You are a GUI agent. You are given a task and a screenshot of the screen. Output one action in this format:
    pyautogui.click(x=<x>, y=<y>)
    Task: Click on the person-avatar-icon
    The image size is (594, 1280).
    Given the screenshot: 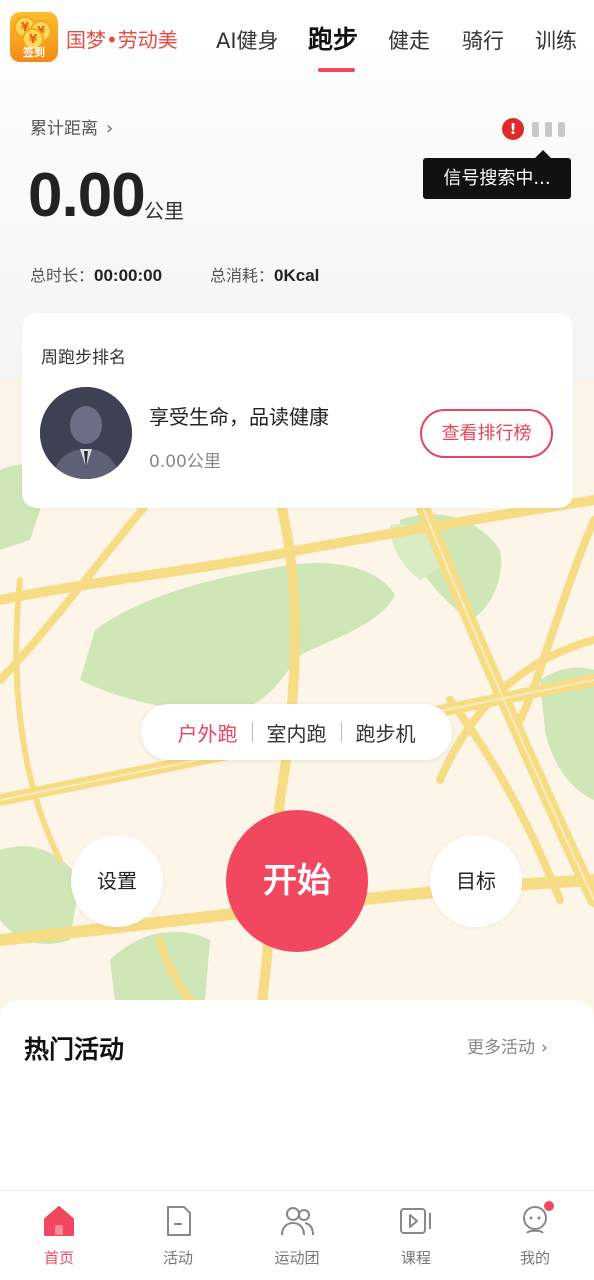 What is the action you would take?
    pyautogui.click(x=86, y=433)
    